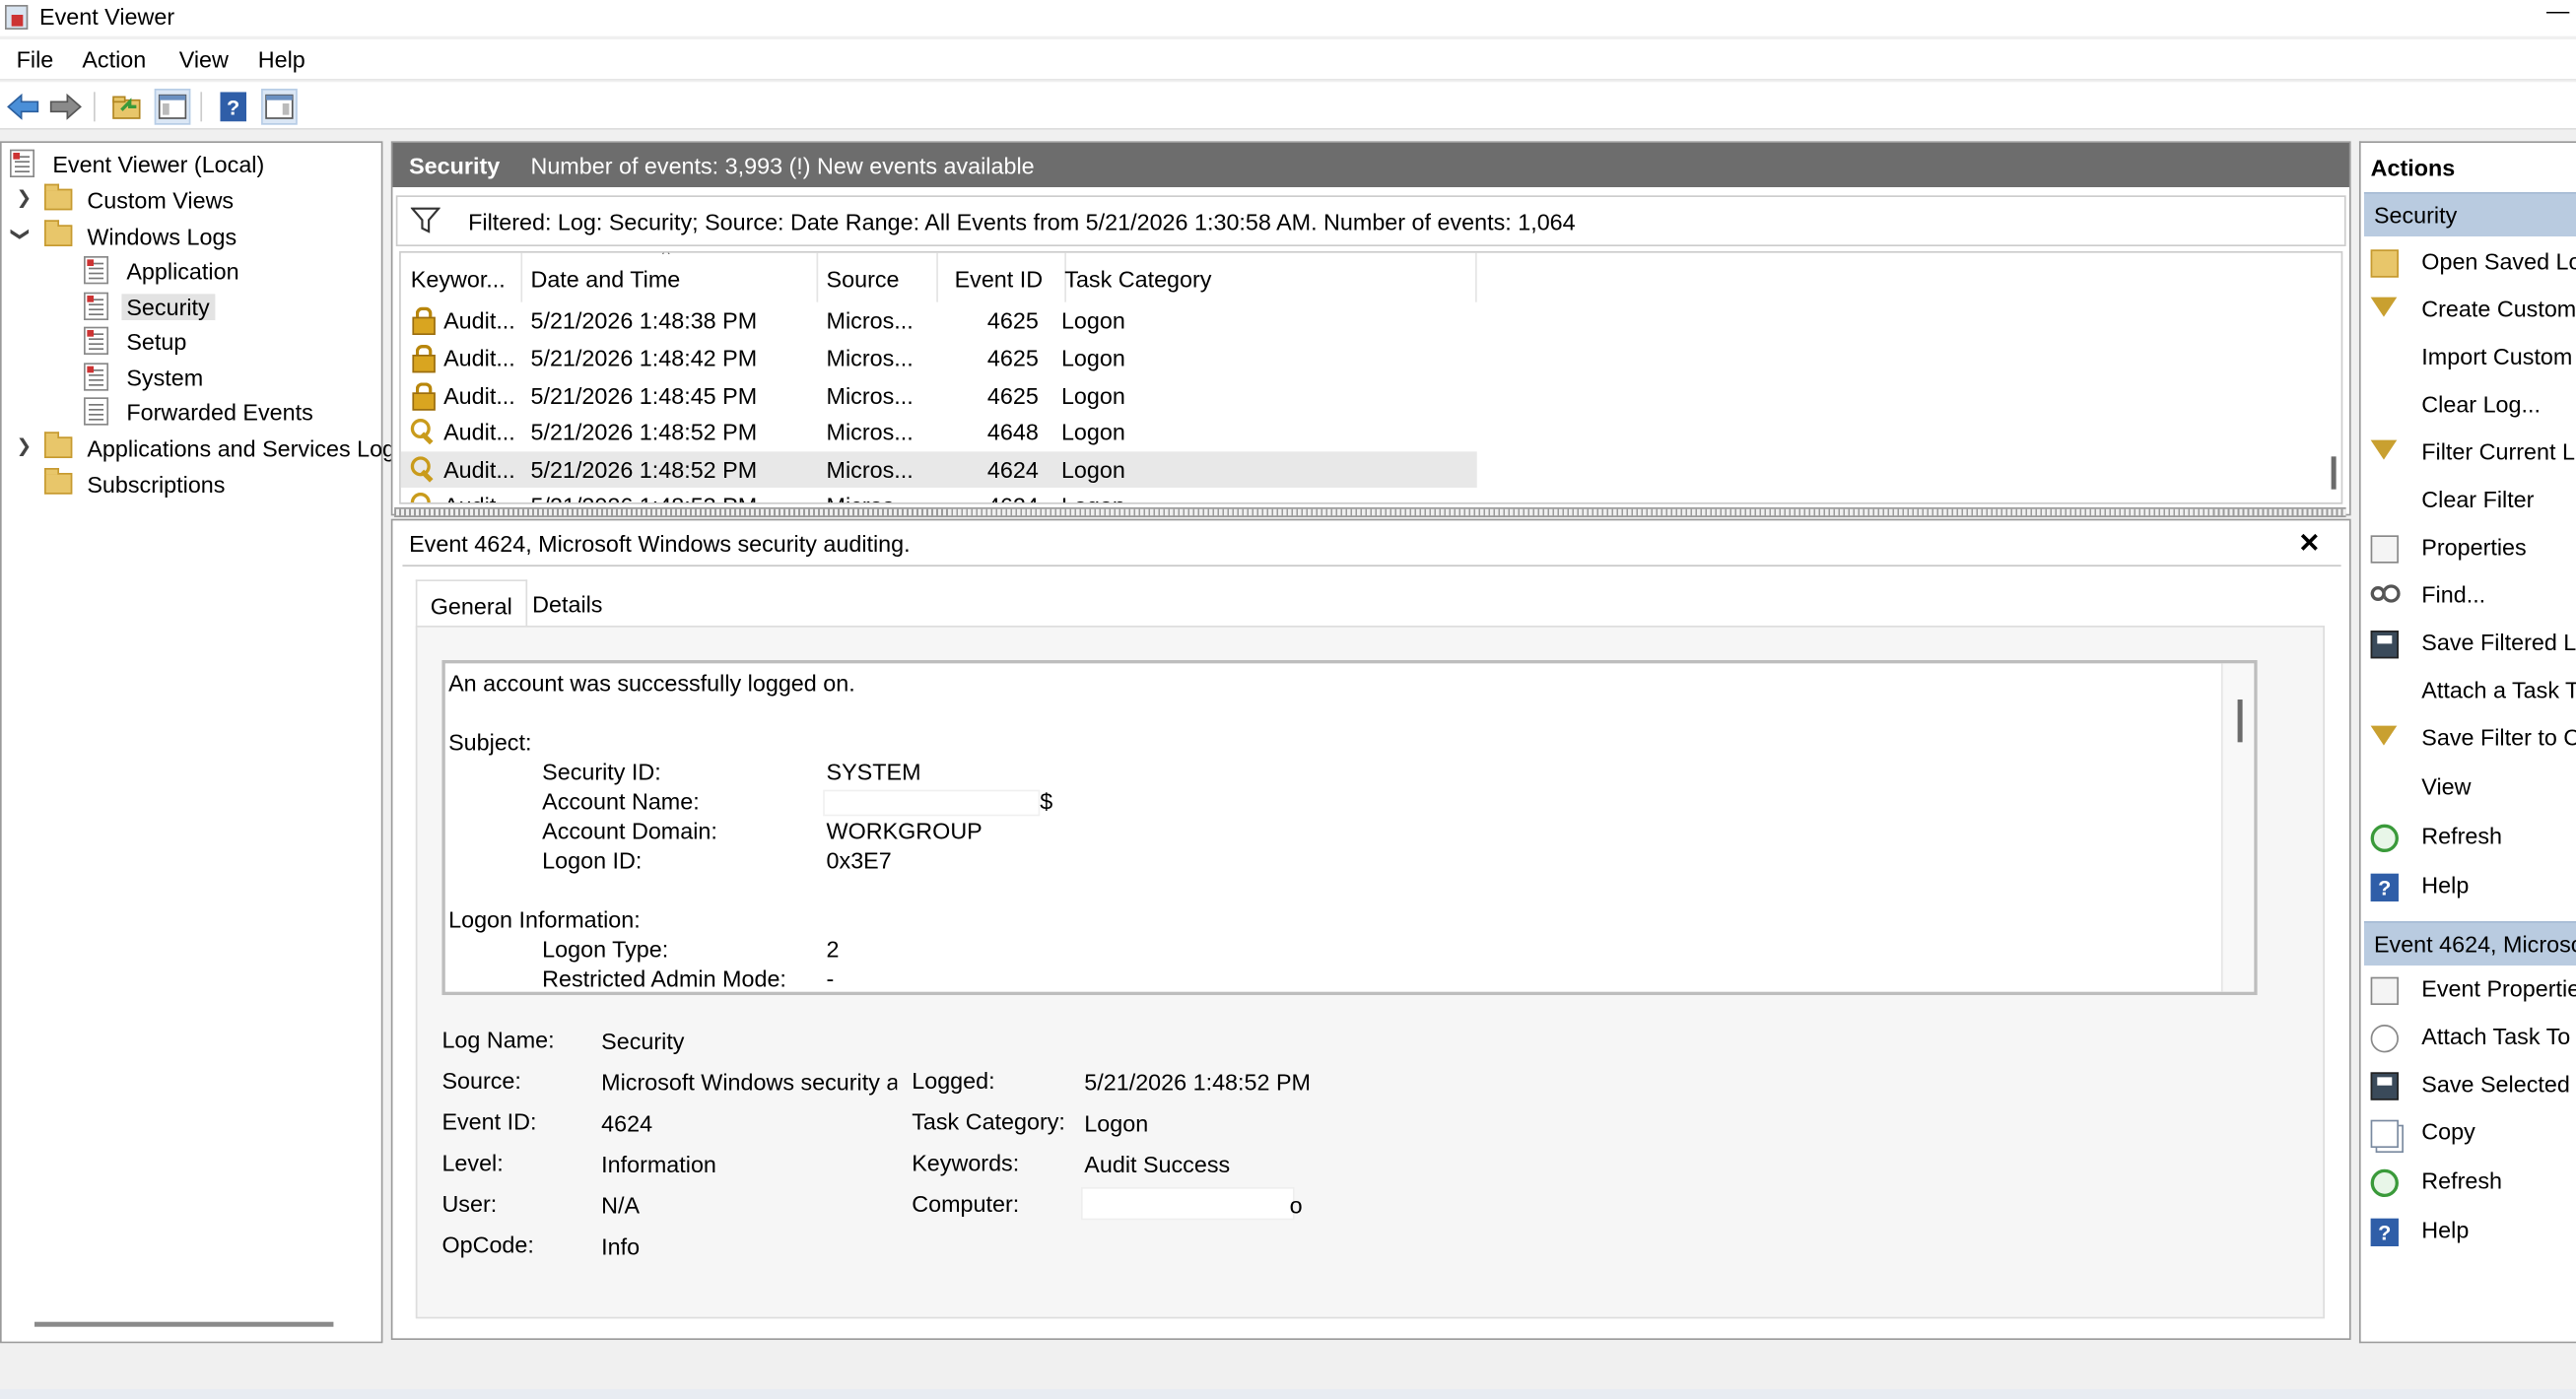  What do you see at coordinates (279, 107) in the screenshot?
I see `action-pane-icon` at bounding box center [279, 107].